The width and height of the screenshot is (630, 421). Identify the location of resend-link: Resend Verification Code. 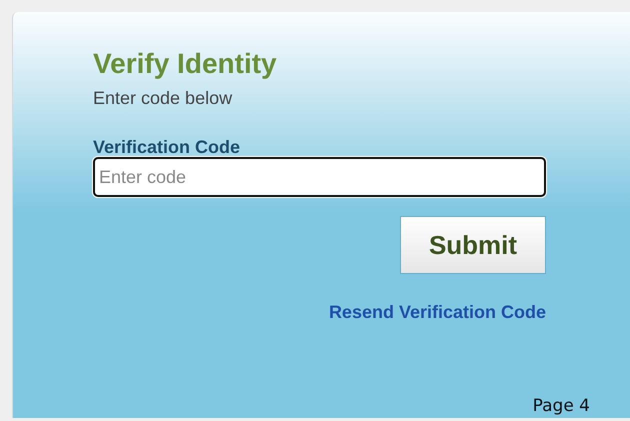
(437, 312).